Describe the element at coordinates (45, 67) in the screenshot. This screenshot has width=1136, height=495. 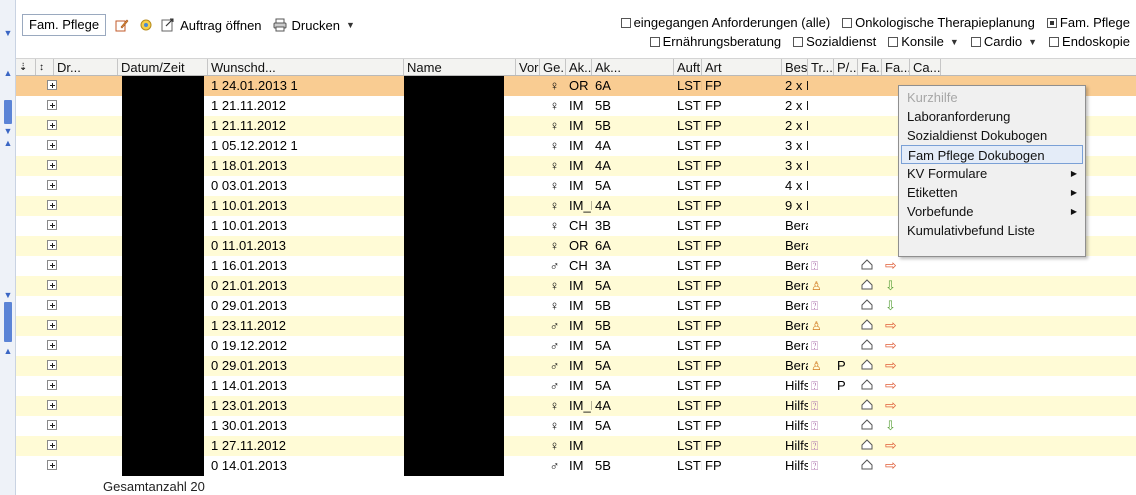
I see `priority-column-icon: ↕` at that location.